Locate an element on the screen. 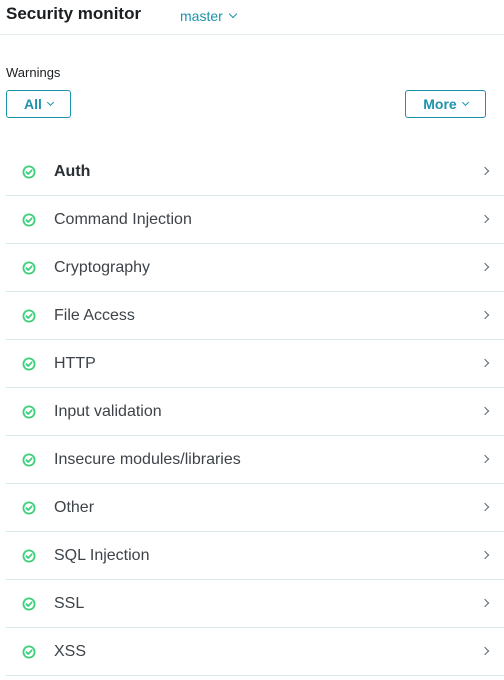  page-title: Security monitor is located at coordinates (74, 13).